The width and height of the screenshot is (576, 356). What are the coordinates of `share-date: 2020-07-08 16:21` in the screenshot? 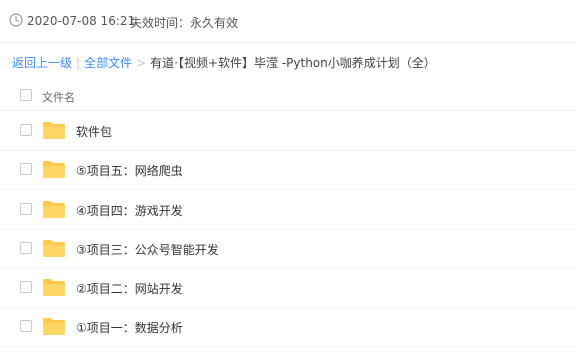 It's located at (81, 21).